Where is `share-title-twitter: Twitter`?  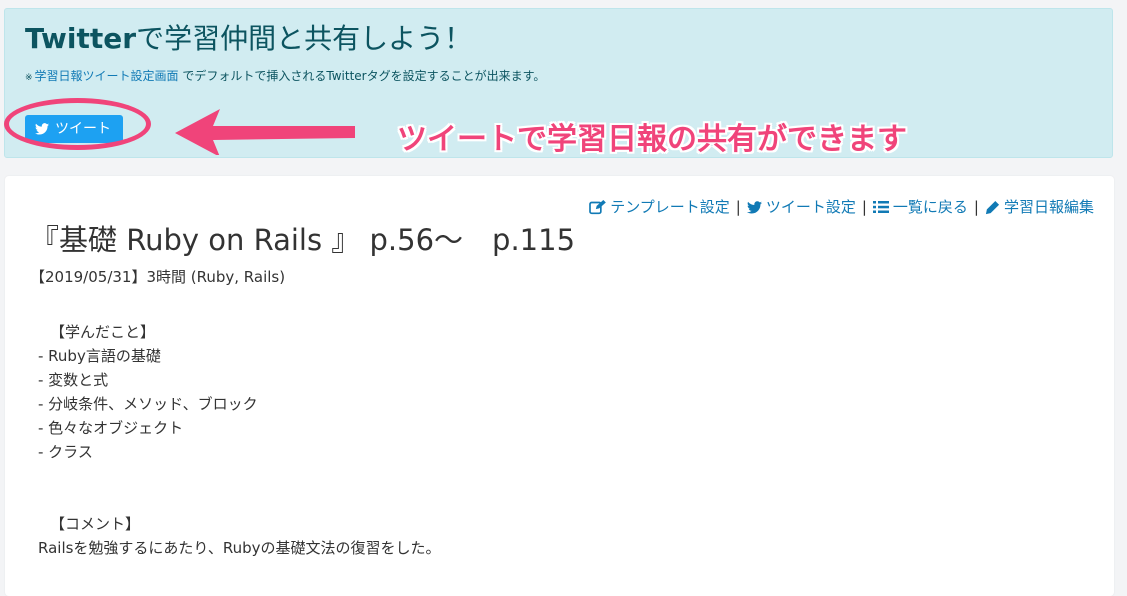
share-title-twitter: Twitter is located at coordinates (81, 38).